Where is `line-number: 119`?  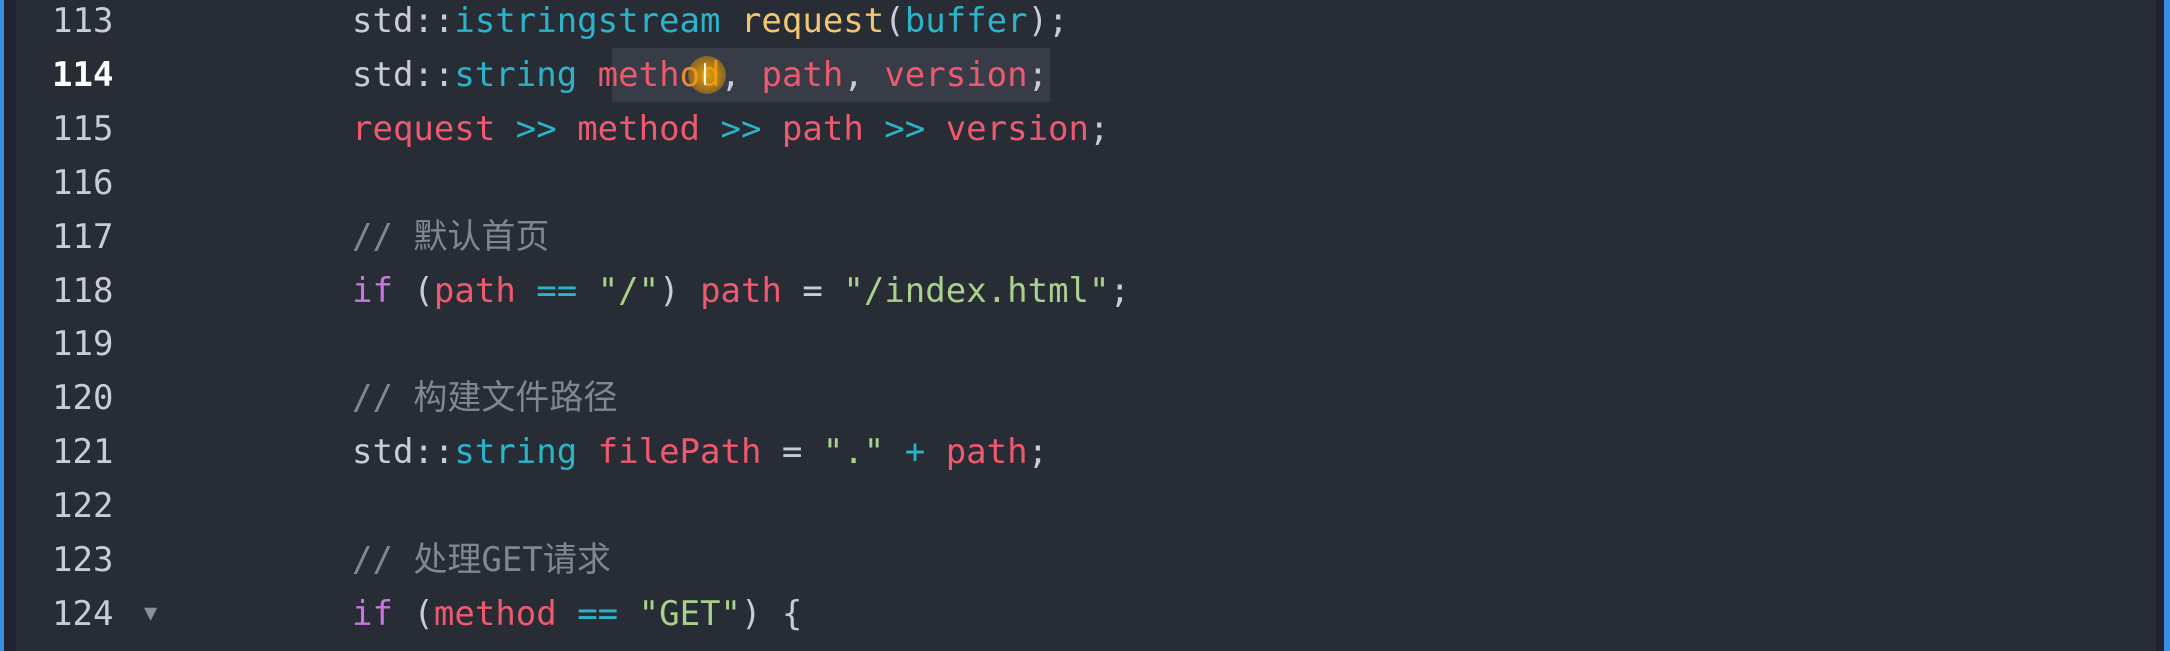 line-number: 119 is located at coordinates (83, 344).